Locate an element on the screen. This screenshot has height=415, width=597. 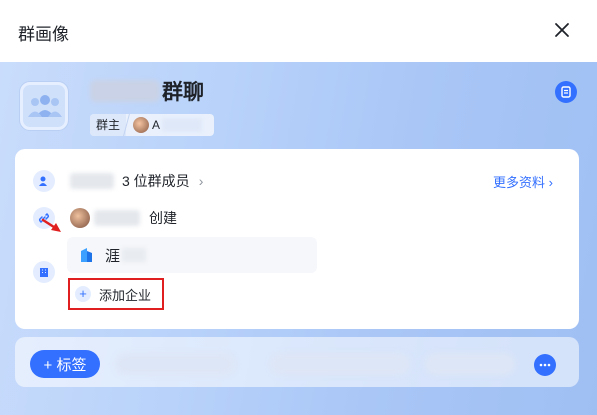
more-dots-icon is located at coordinates (545, 365).